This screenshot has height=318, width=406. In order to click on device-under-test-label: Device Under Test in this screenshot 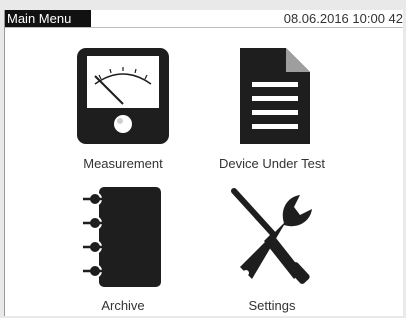, I will do `click(272, 163)`.